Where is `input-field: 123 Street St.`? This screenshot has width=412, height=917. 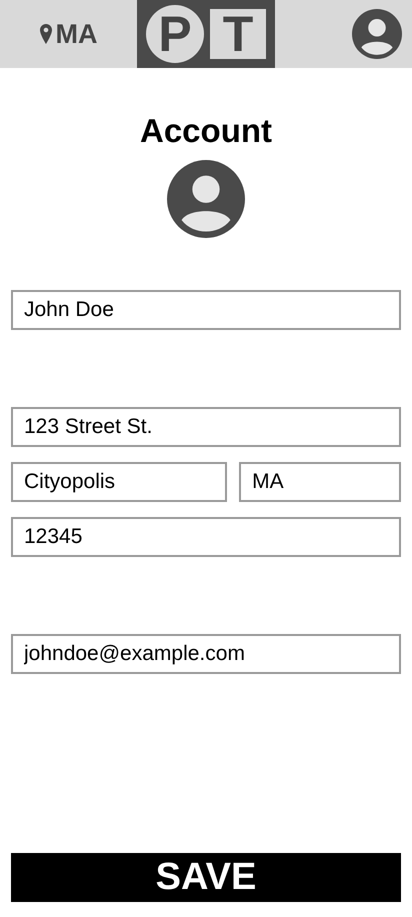
input-field: 123 Street St. is located at coordinates (206, 427).